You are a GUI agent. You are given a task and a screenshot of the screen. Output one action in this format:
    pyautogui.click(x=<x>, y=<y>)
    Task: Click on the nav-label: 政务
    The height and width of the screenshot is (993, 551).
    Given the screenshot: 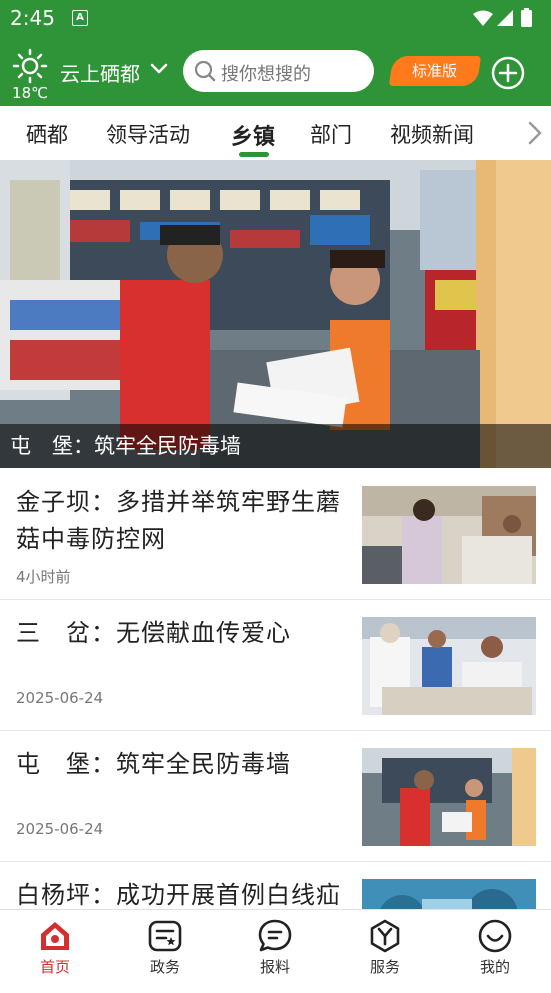 What is the action you would take?
    pyautogui.click(x=164, y=967)
    